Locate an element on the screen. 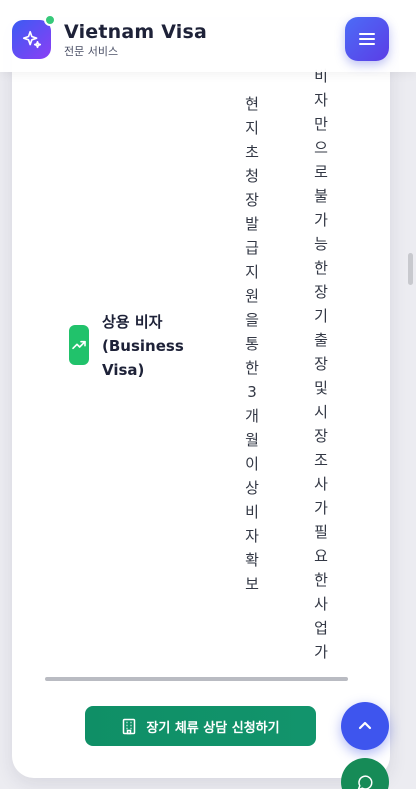 Image resolution: width=416 pixels, height=789 pixels. sparkles-icon is located at coordinates (31, 39).